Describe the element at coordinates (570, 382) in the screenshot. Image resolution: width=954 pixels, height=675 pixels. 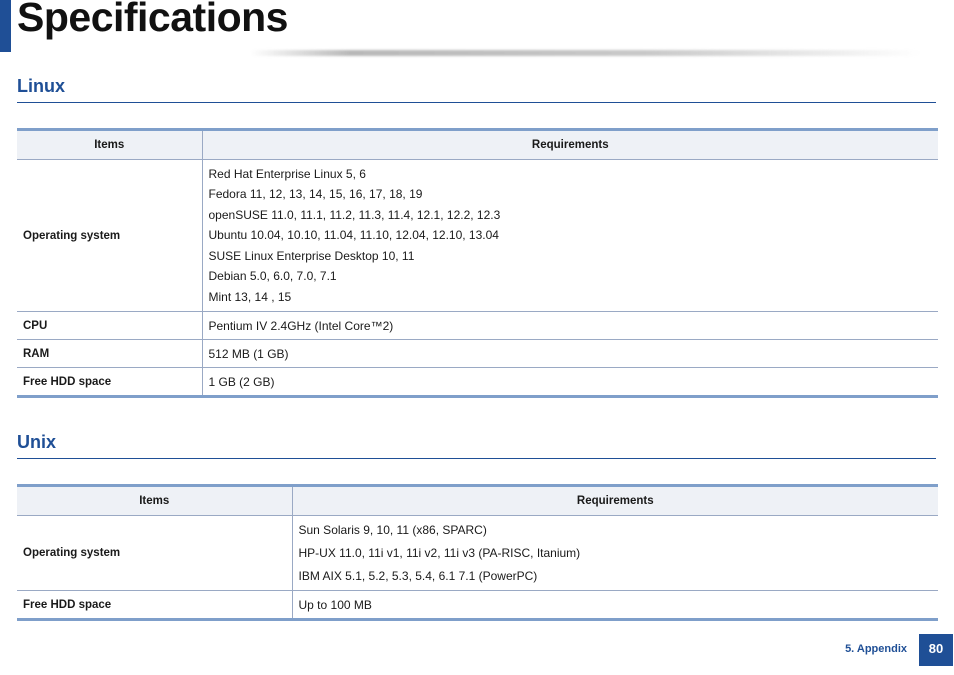
I see `row-value: 1 GB (2 GB)` at that location.